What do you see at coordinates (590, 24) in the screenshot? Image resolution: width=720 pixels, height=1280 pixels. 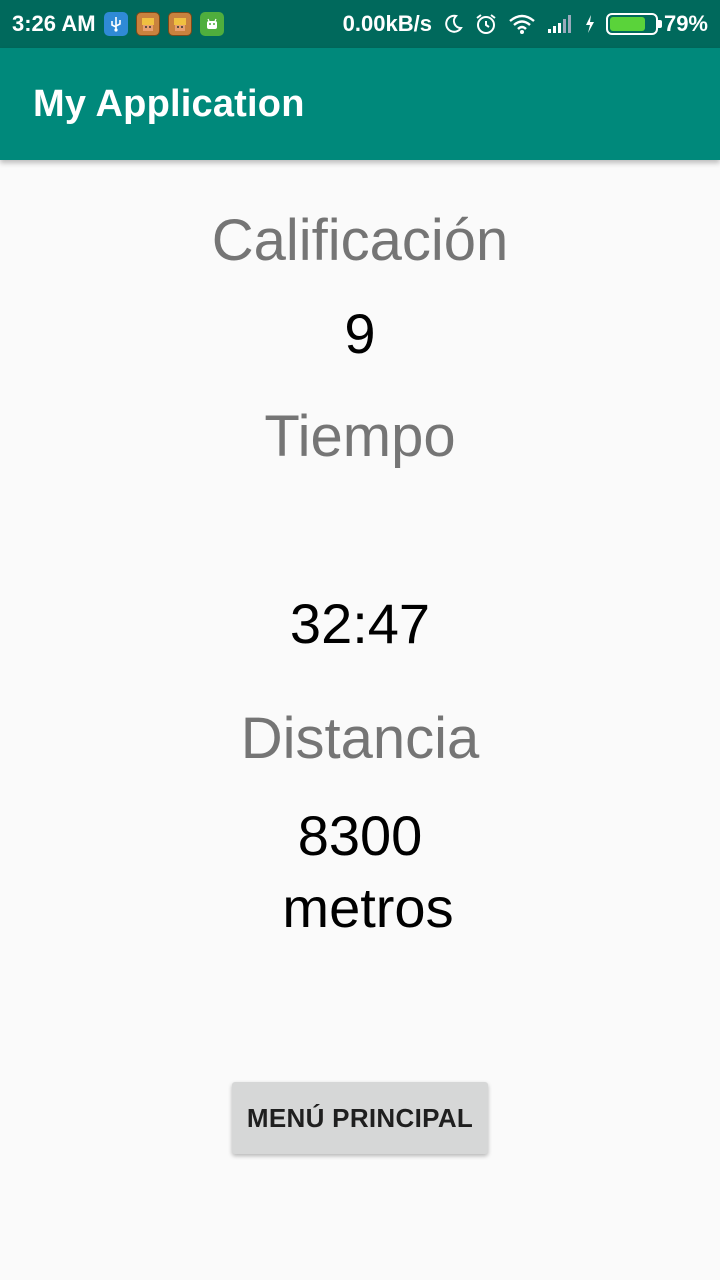 I see `charging-icon` at bounding box center [590, 24].